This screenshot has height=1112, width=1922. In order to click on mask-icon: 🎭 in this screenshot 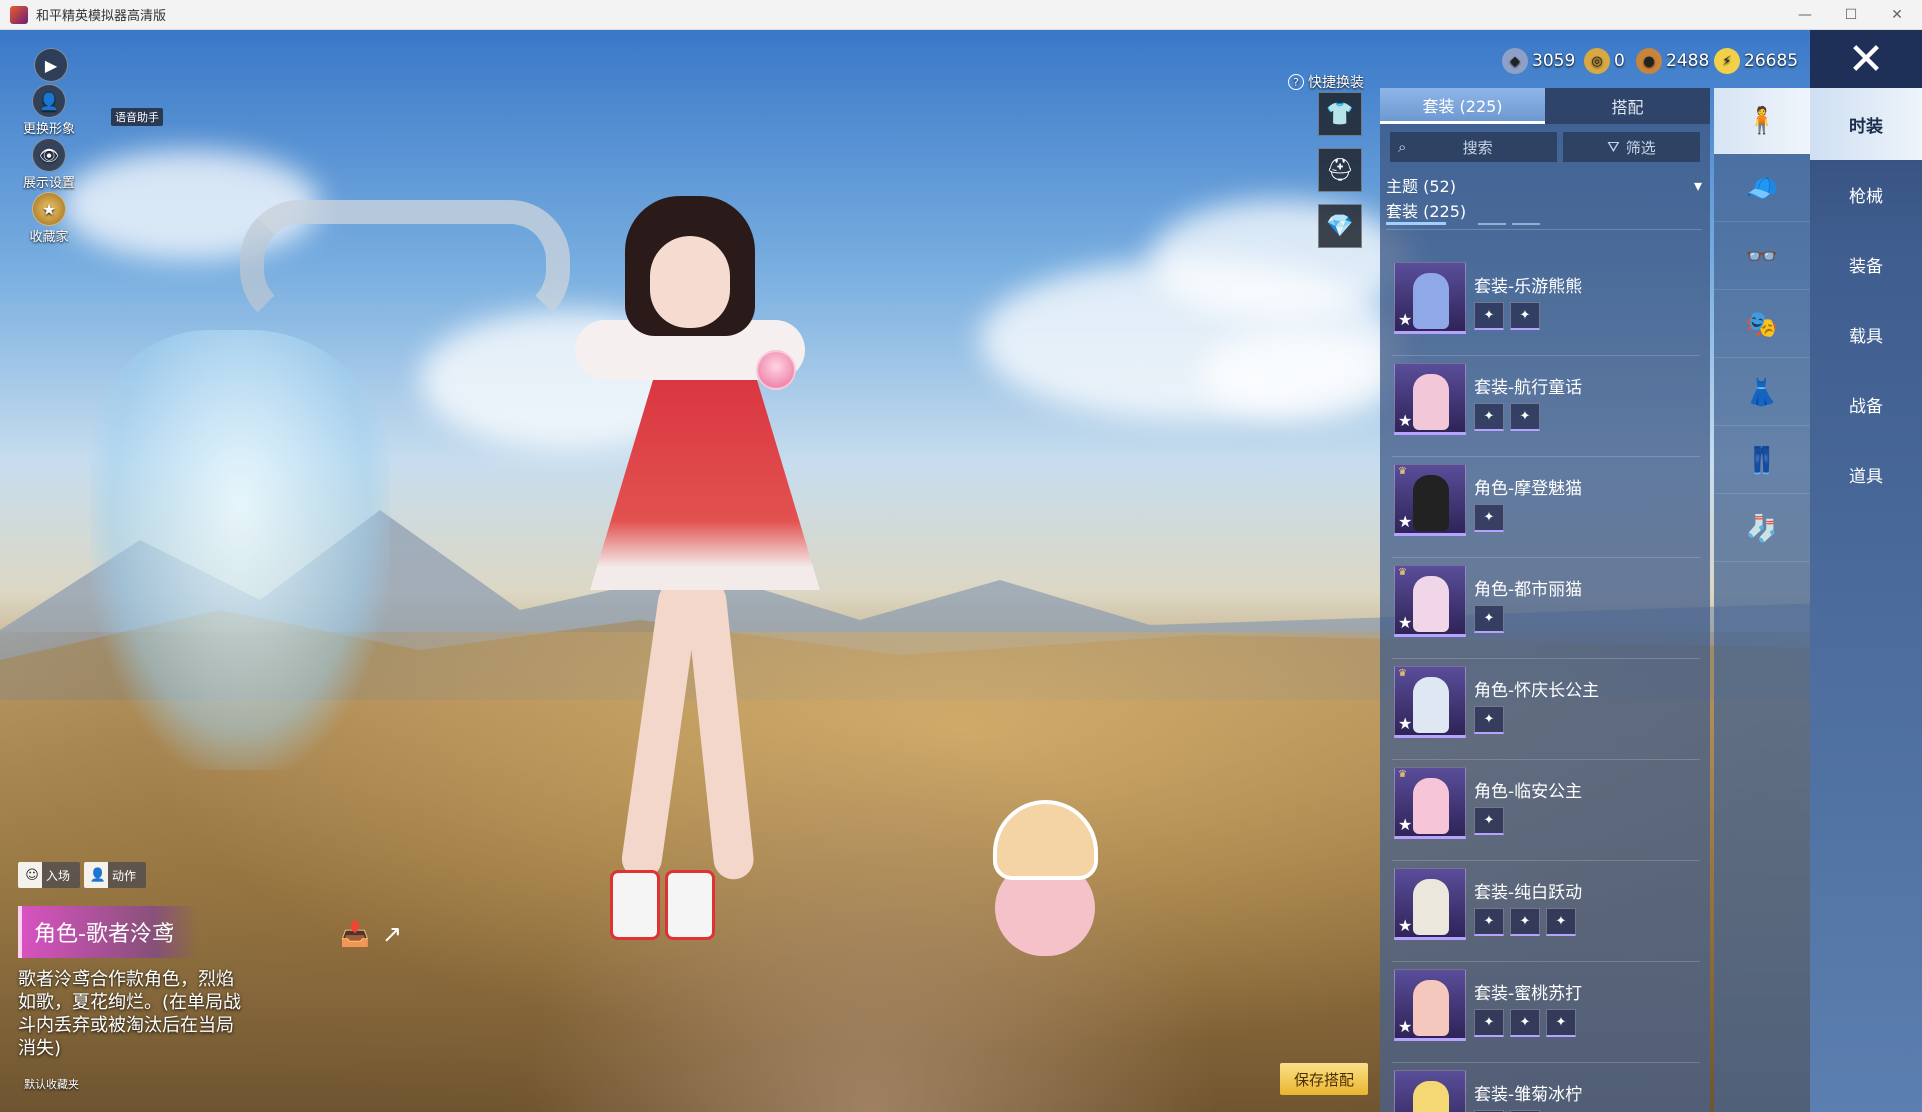, I will do `click(1762, 325)`.